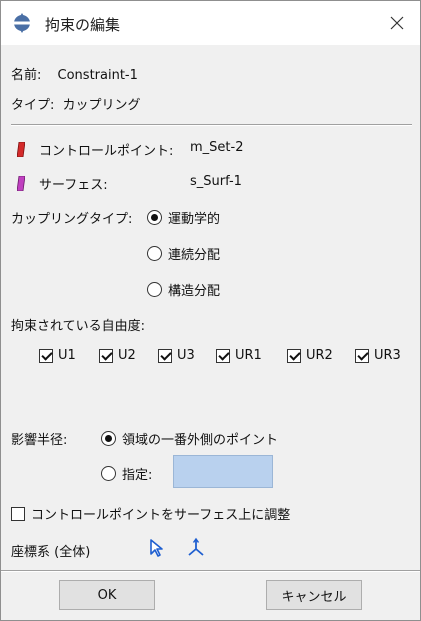 The width and height of the screenshot is (421, 621). What do you see at coordinates (21, 183) in the screenshot?
I see `surface-swatch-icon` at bounding box center [21, 183].